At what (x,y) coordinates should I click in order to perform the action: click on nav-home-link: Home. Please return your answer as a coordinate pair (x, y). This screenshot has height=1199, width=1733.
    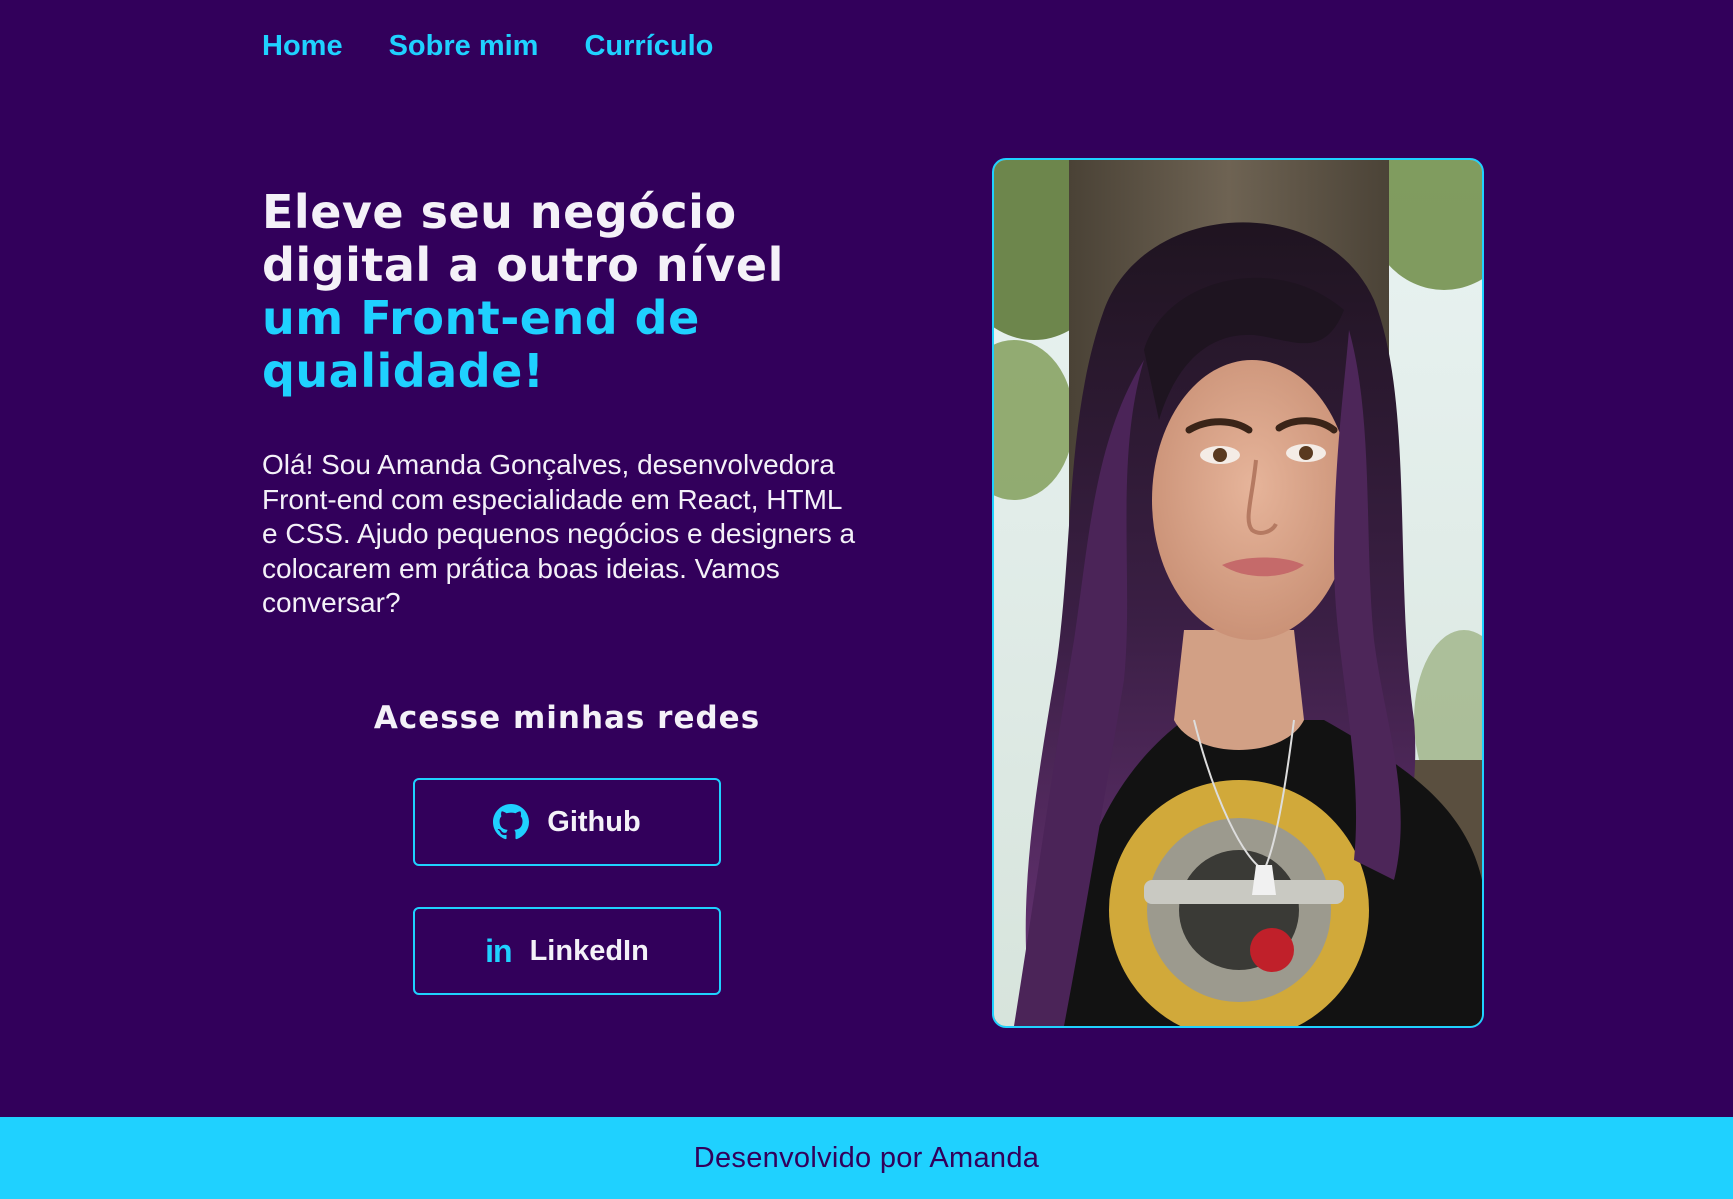
    Looking at the image, I should click on (302, 46).